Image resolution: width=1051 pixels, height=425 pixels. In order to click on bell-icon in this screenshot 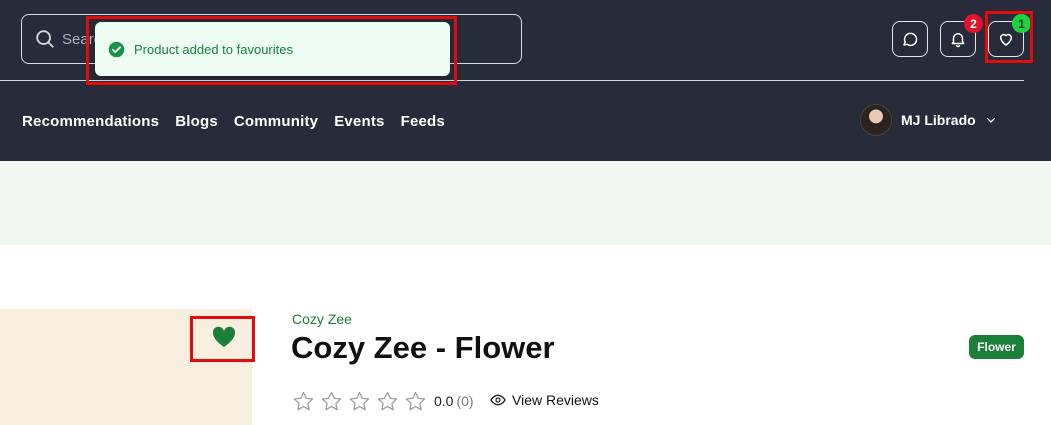, I will do `click(958, 40)`.